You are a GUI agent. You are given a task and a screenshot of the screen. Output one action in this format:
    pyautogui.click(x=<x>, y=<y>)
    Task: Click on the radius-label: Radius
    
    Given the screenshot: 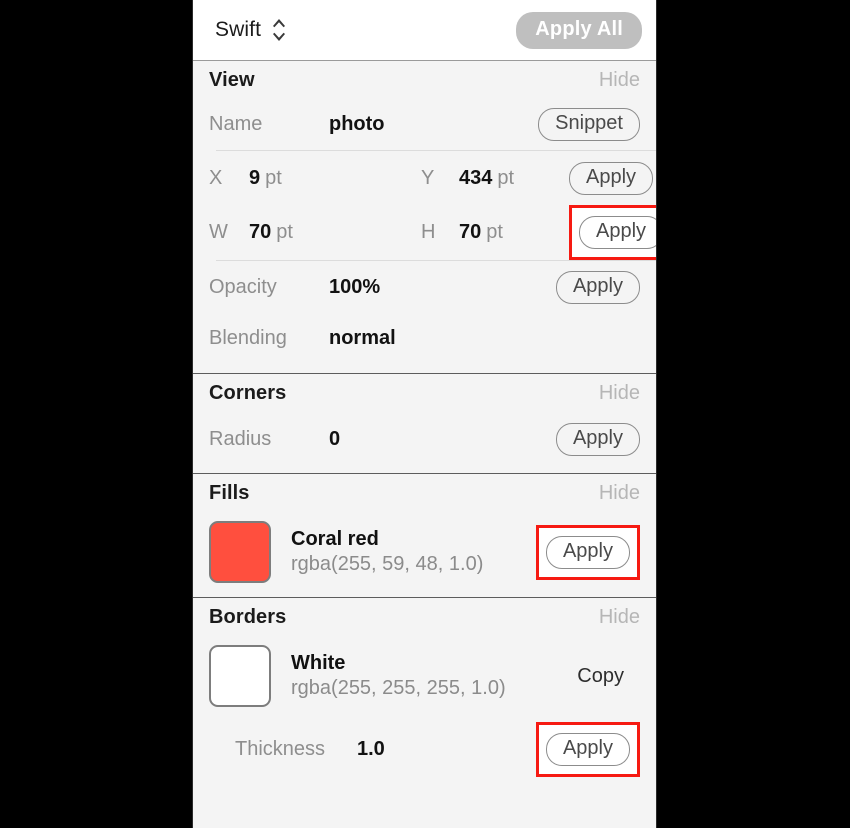 What is the action you would take?
    pyautogui.click(x=240, y=438)
    